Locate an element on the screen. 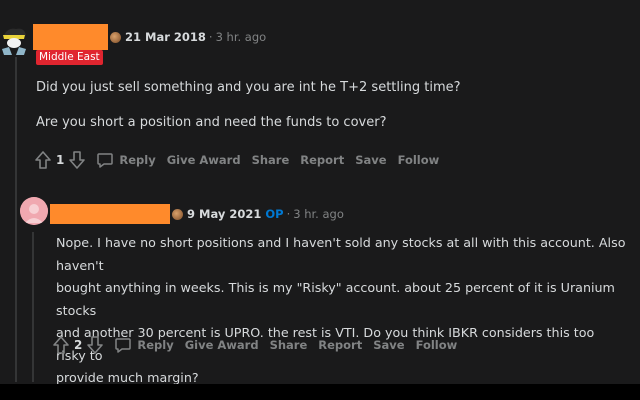  comment-date: 9 May 2021 is located at coordinates (224, 214).